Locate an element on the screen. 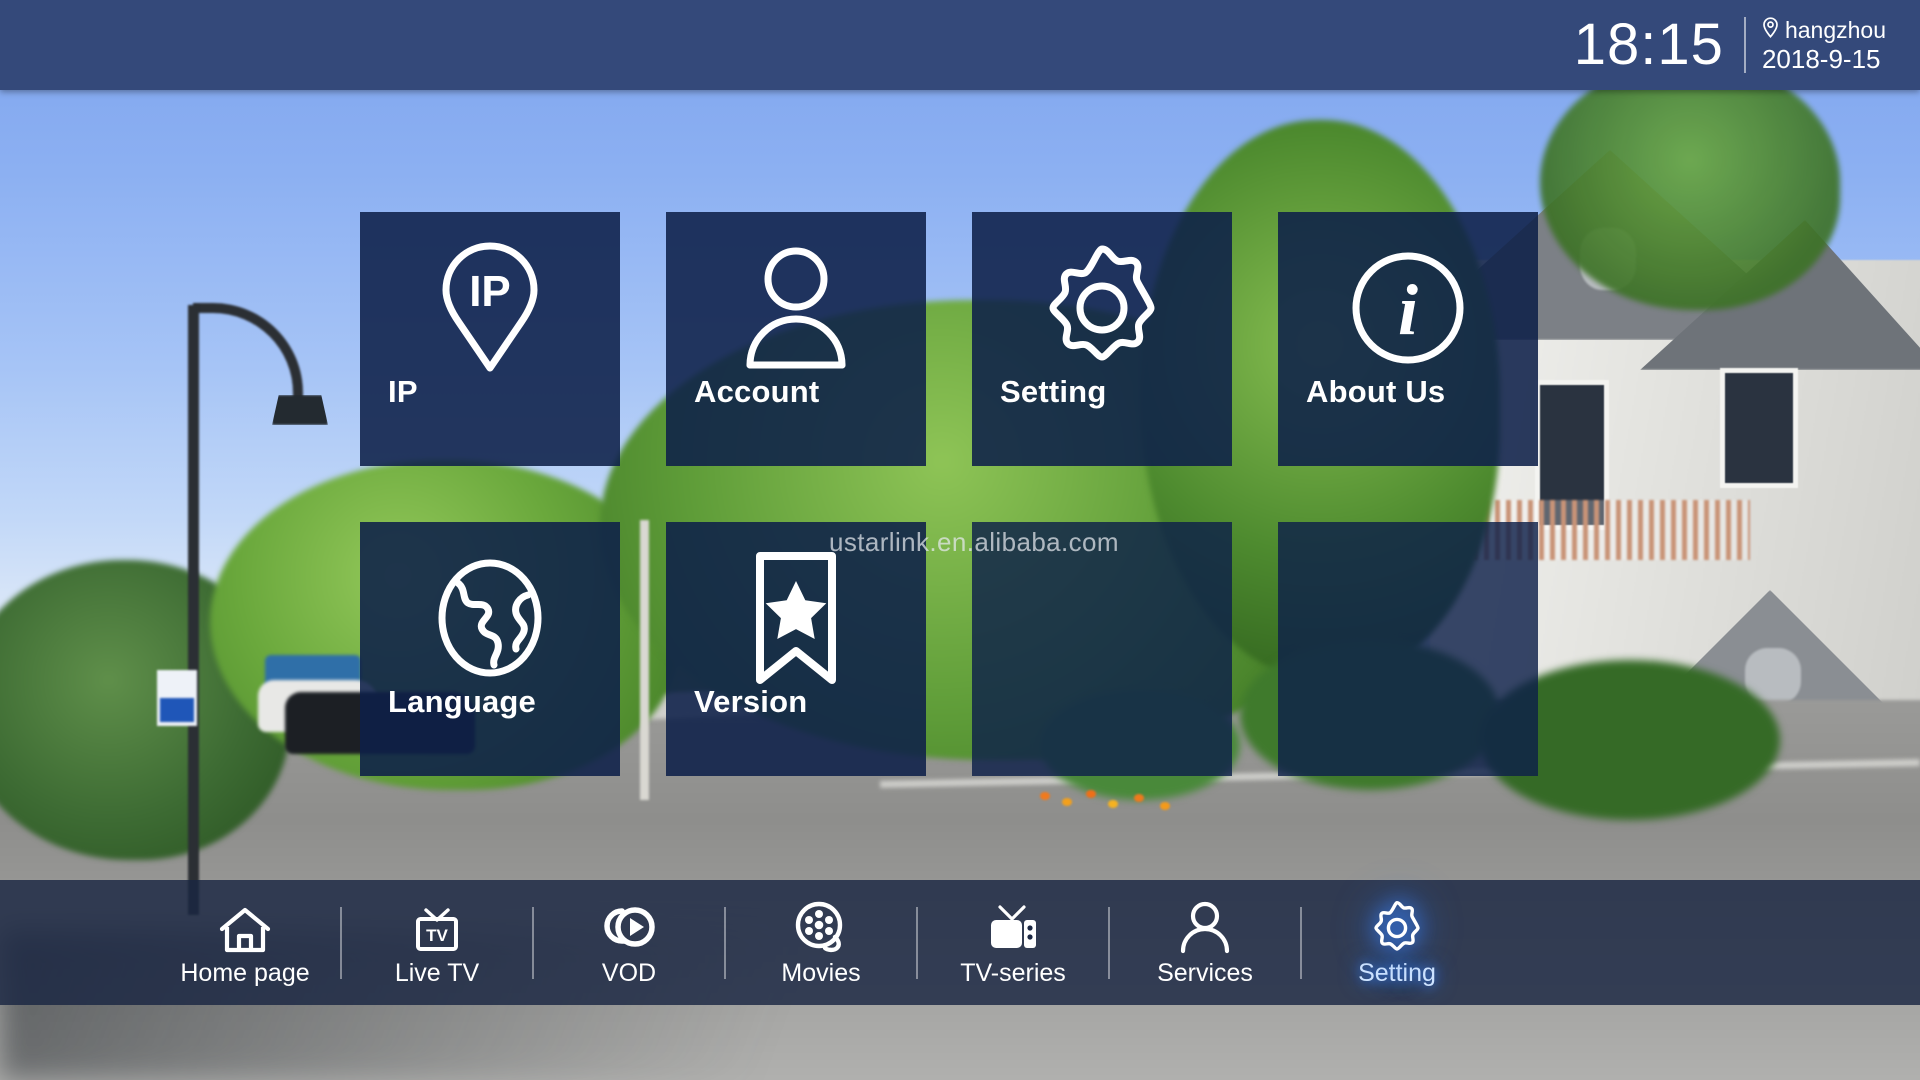  nav-item-movies: Movies is located at coordinates (821, 942).